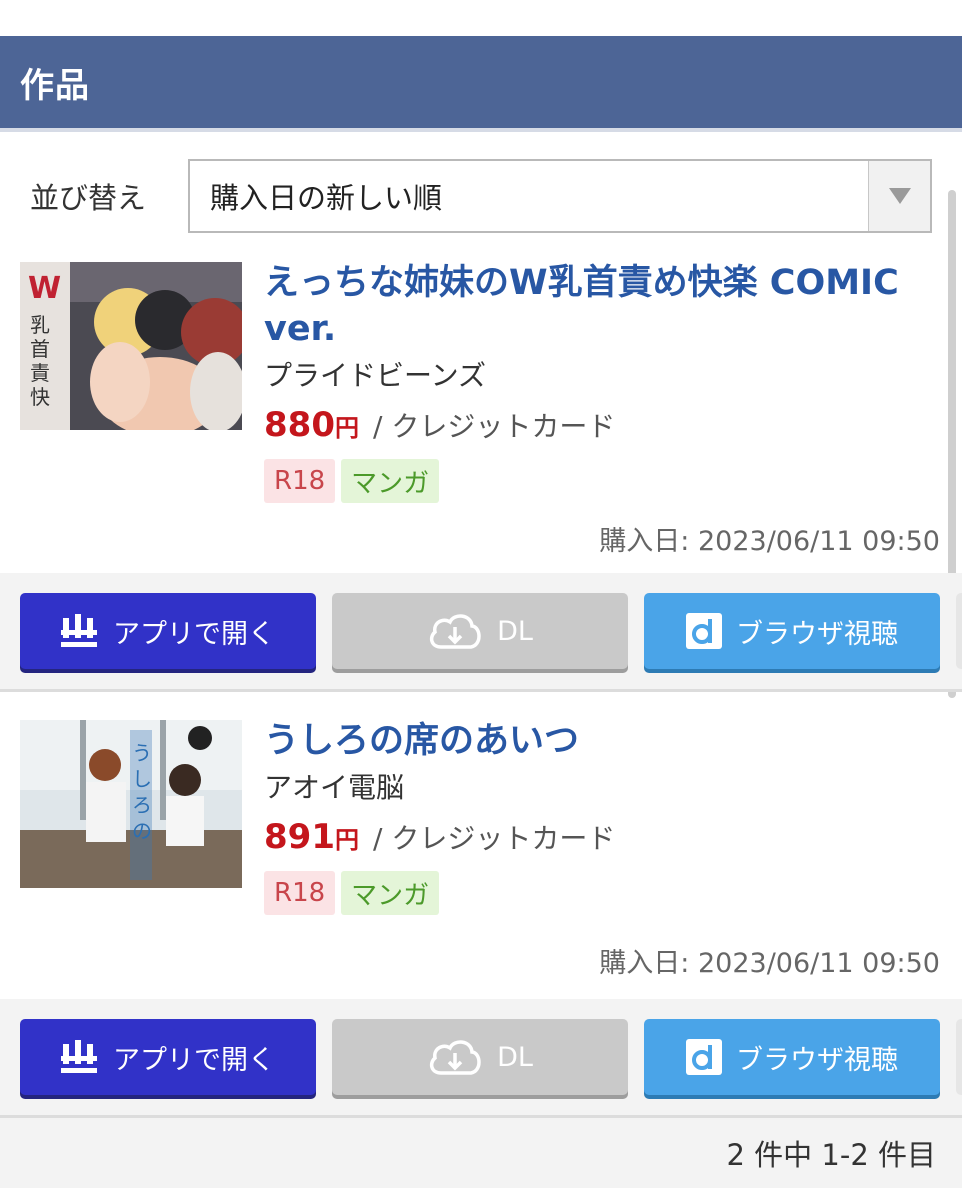  Describe the element at coordinates (142, 805) in the screenshot. I see `svg-text: ろ` at that location.